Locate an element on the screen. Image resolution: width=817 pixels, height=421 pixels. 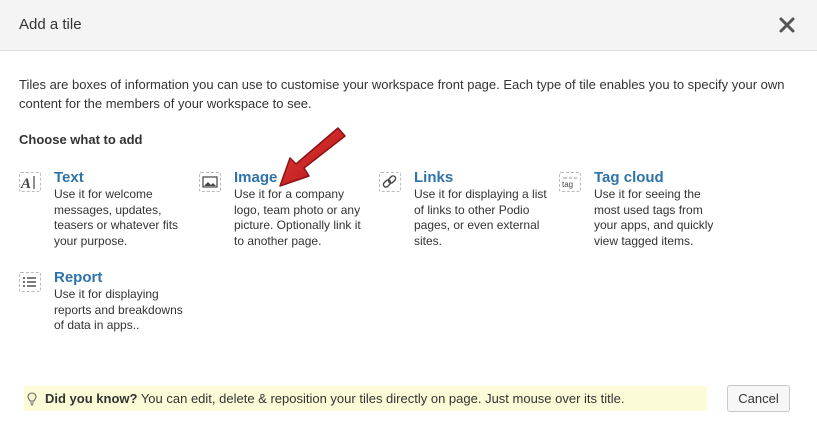
tag-cloud-icon: tag is located at coordinates (570, 182).